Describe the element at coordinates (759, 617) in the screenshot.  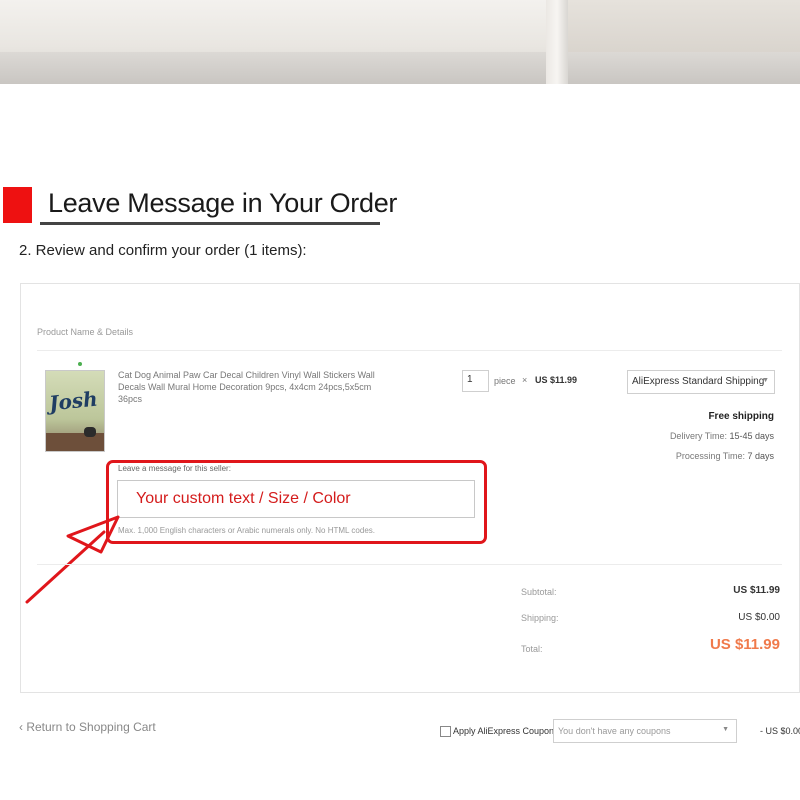
I see `shipping-value: US $0.00` at that location.